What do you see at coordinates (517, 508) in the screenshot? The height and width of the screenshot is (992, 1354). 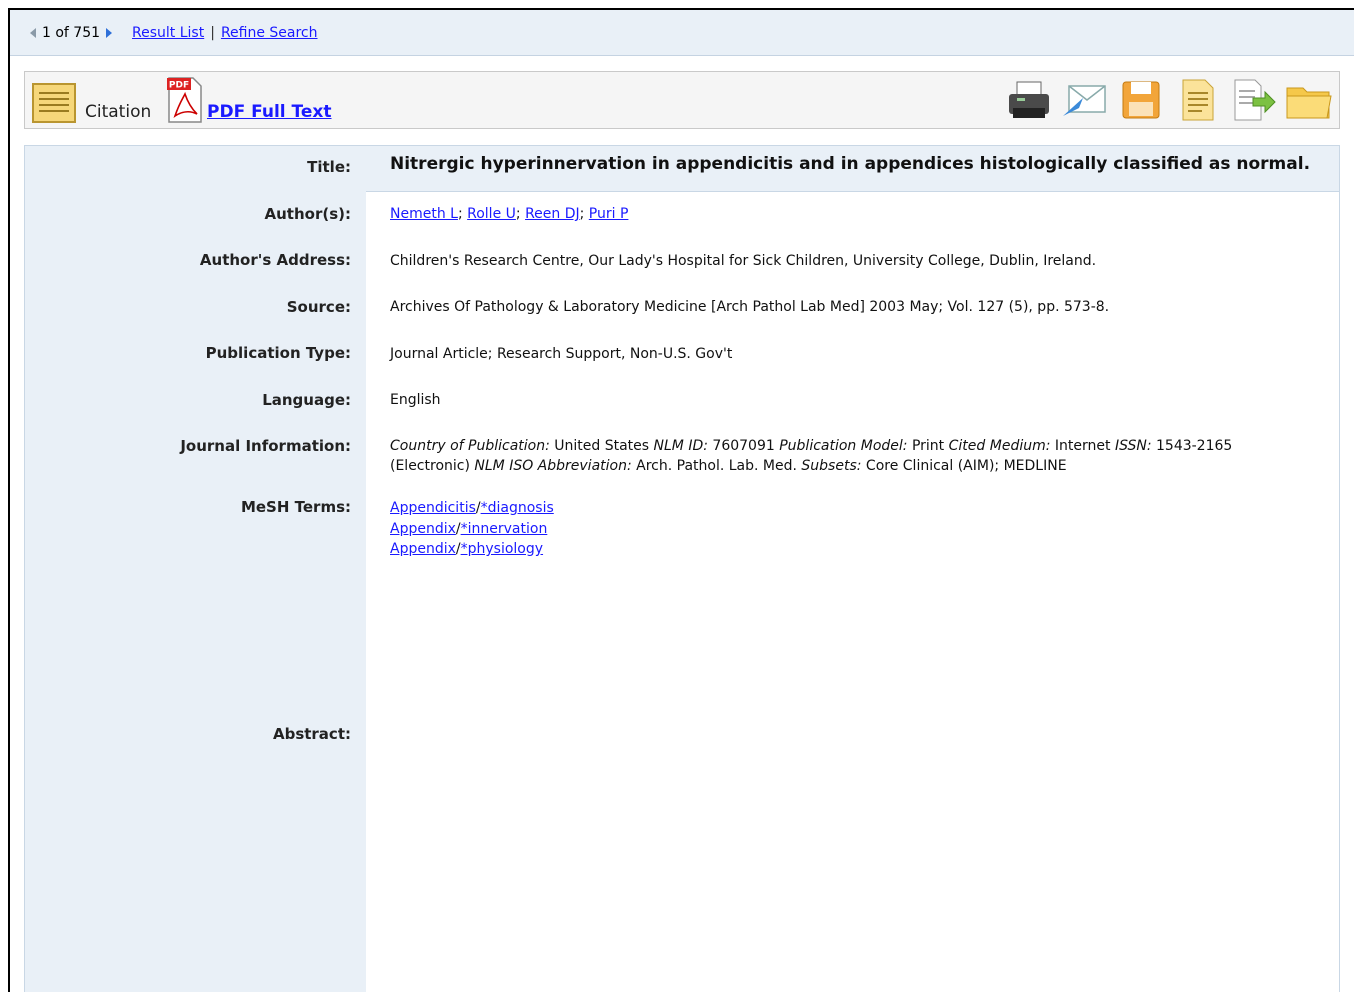 I see `mesh-subheading-link: *diagnosis` at bounding box center [517, 508].